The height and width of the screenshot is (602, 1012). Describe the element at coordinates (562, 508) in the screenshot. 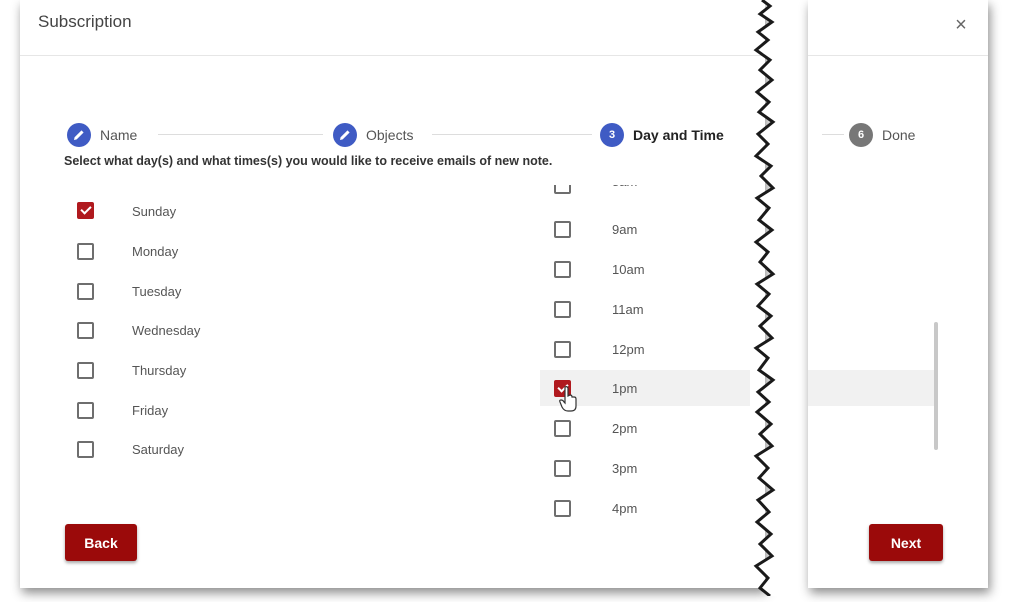

I see `checkbox-4pm` at that location.